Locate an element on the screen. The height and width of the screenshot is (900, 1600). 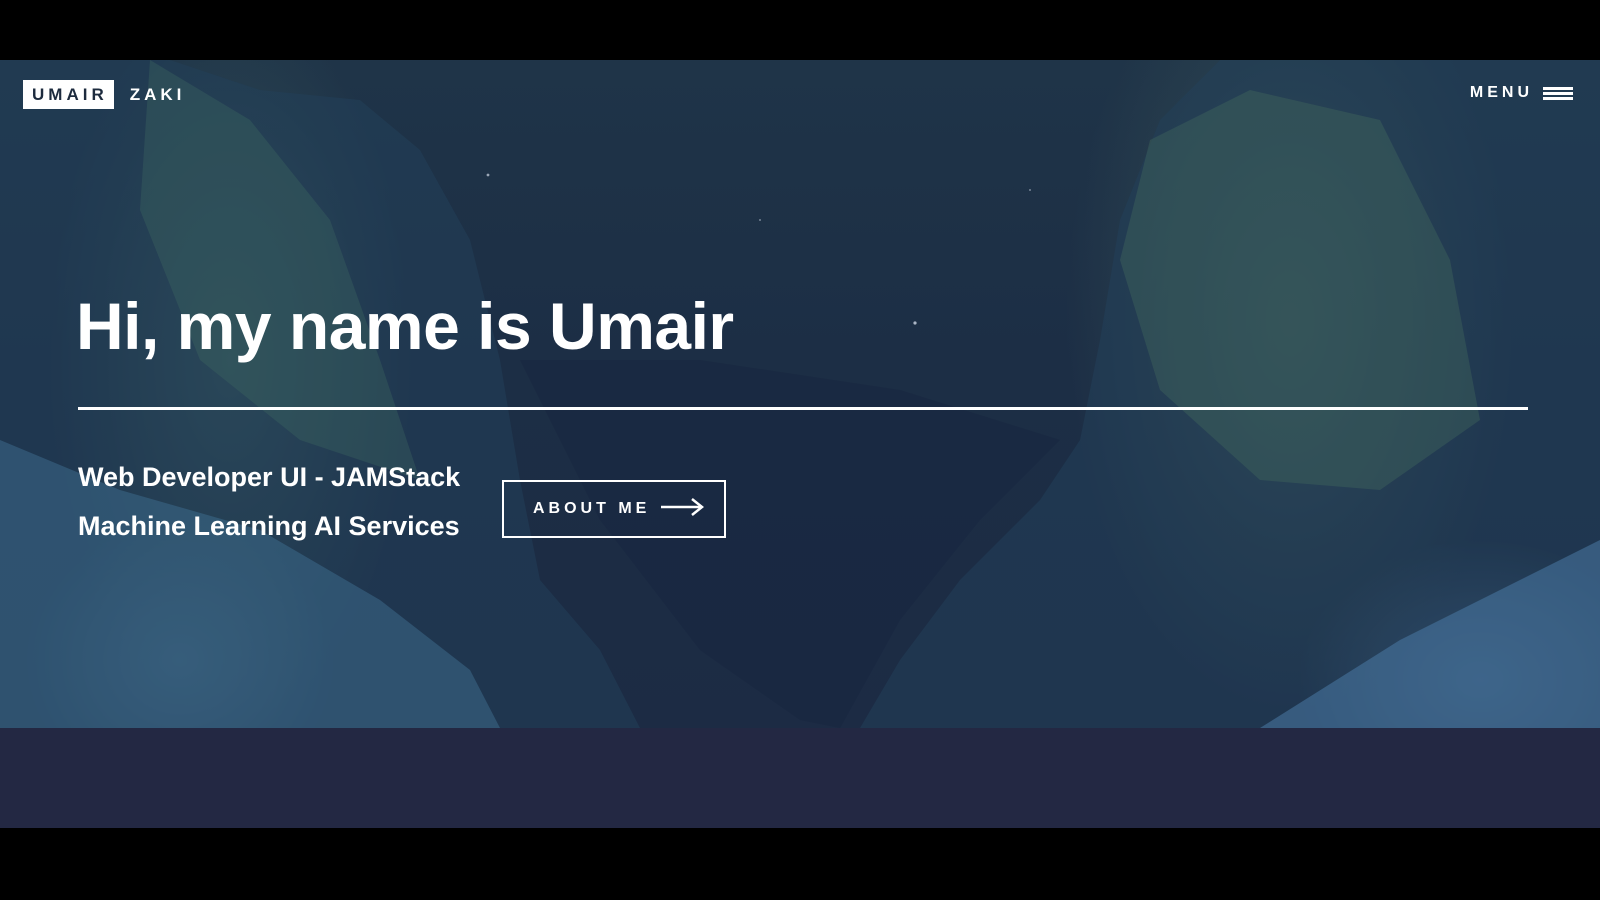
content-band is located at coordinates (800, 778).